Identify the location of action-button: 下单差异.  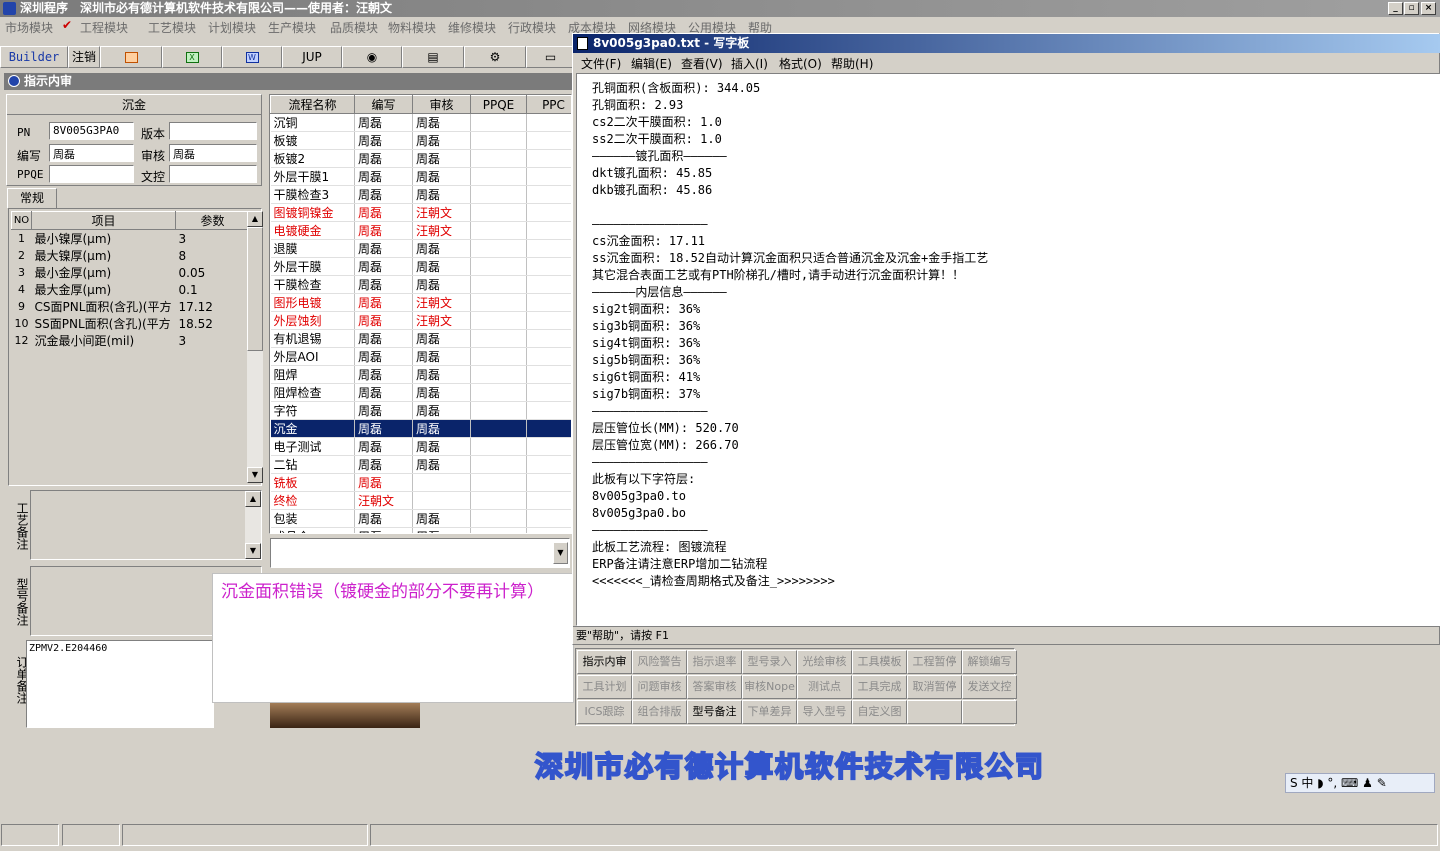
(769, 712).